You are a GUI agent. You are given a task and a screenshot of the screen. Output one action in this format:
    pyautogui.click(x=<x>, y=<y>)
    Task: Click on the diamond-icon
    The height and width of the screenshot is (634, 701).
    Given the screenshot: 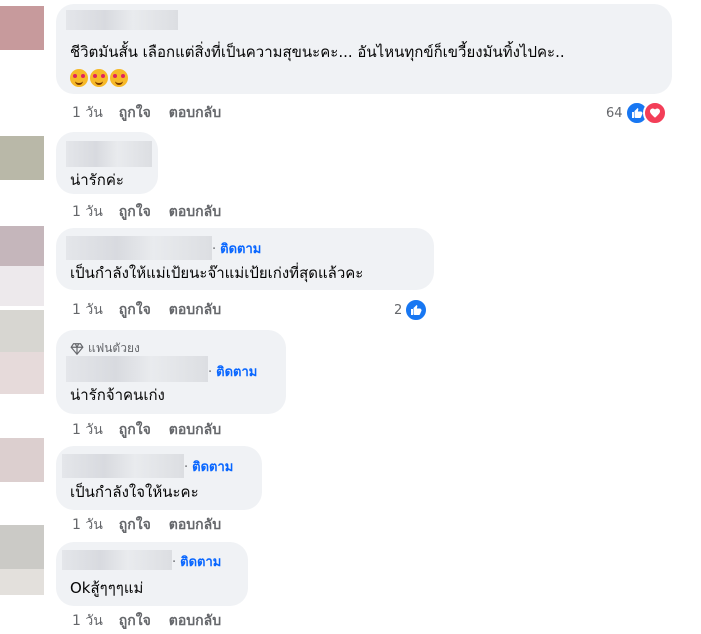 What is the action you would take?
    pyautogui.click(x=77, y=348)
    